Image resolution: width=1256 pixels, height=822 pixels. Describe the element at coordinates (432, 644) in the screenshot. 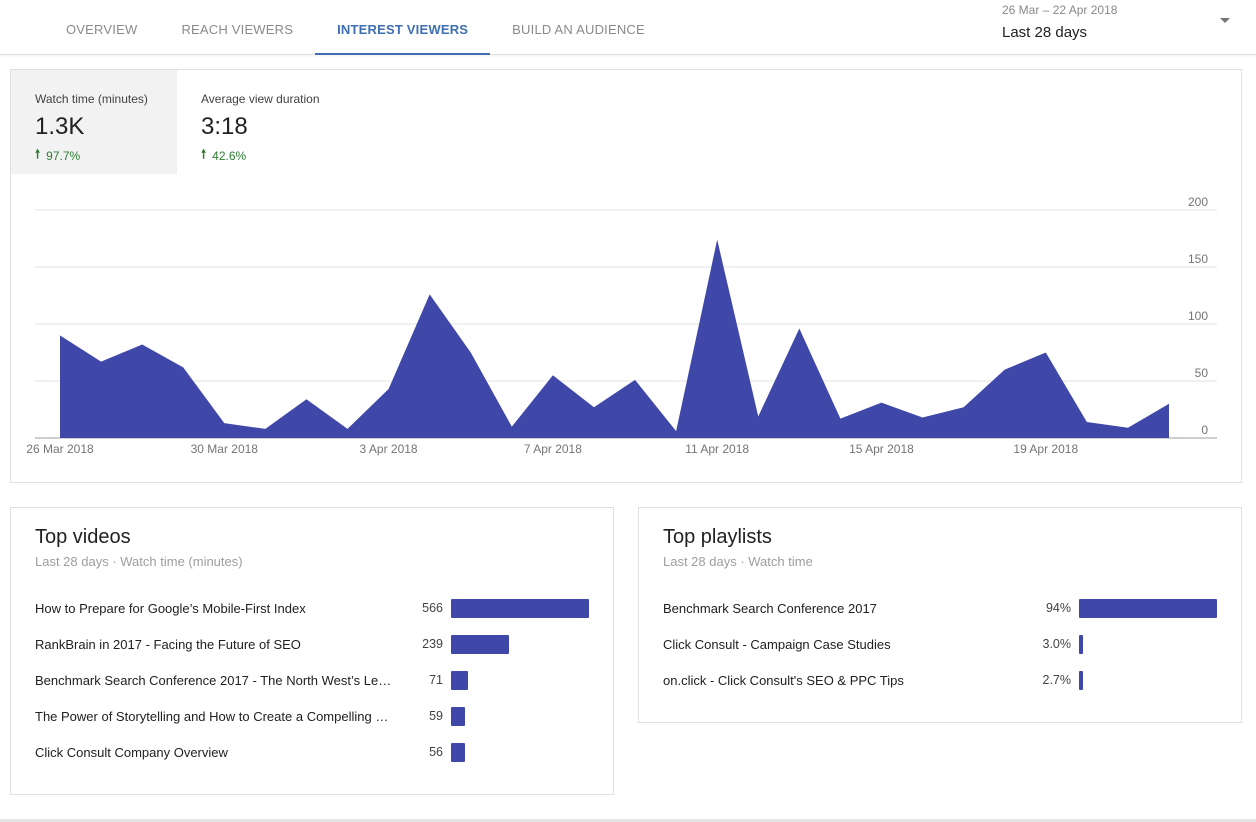

I see `row-value: 239` at that location.